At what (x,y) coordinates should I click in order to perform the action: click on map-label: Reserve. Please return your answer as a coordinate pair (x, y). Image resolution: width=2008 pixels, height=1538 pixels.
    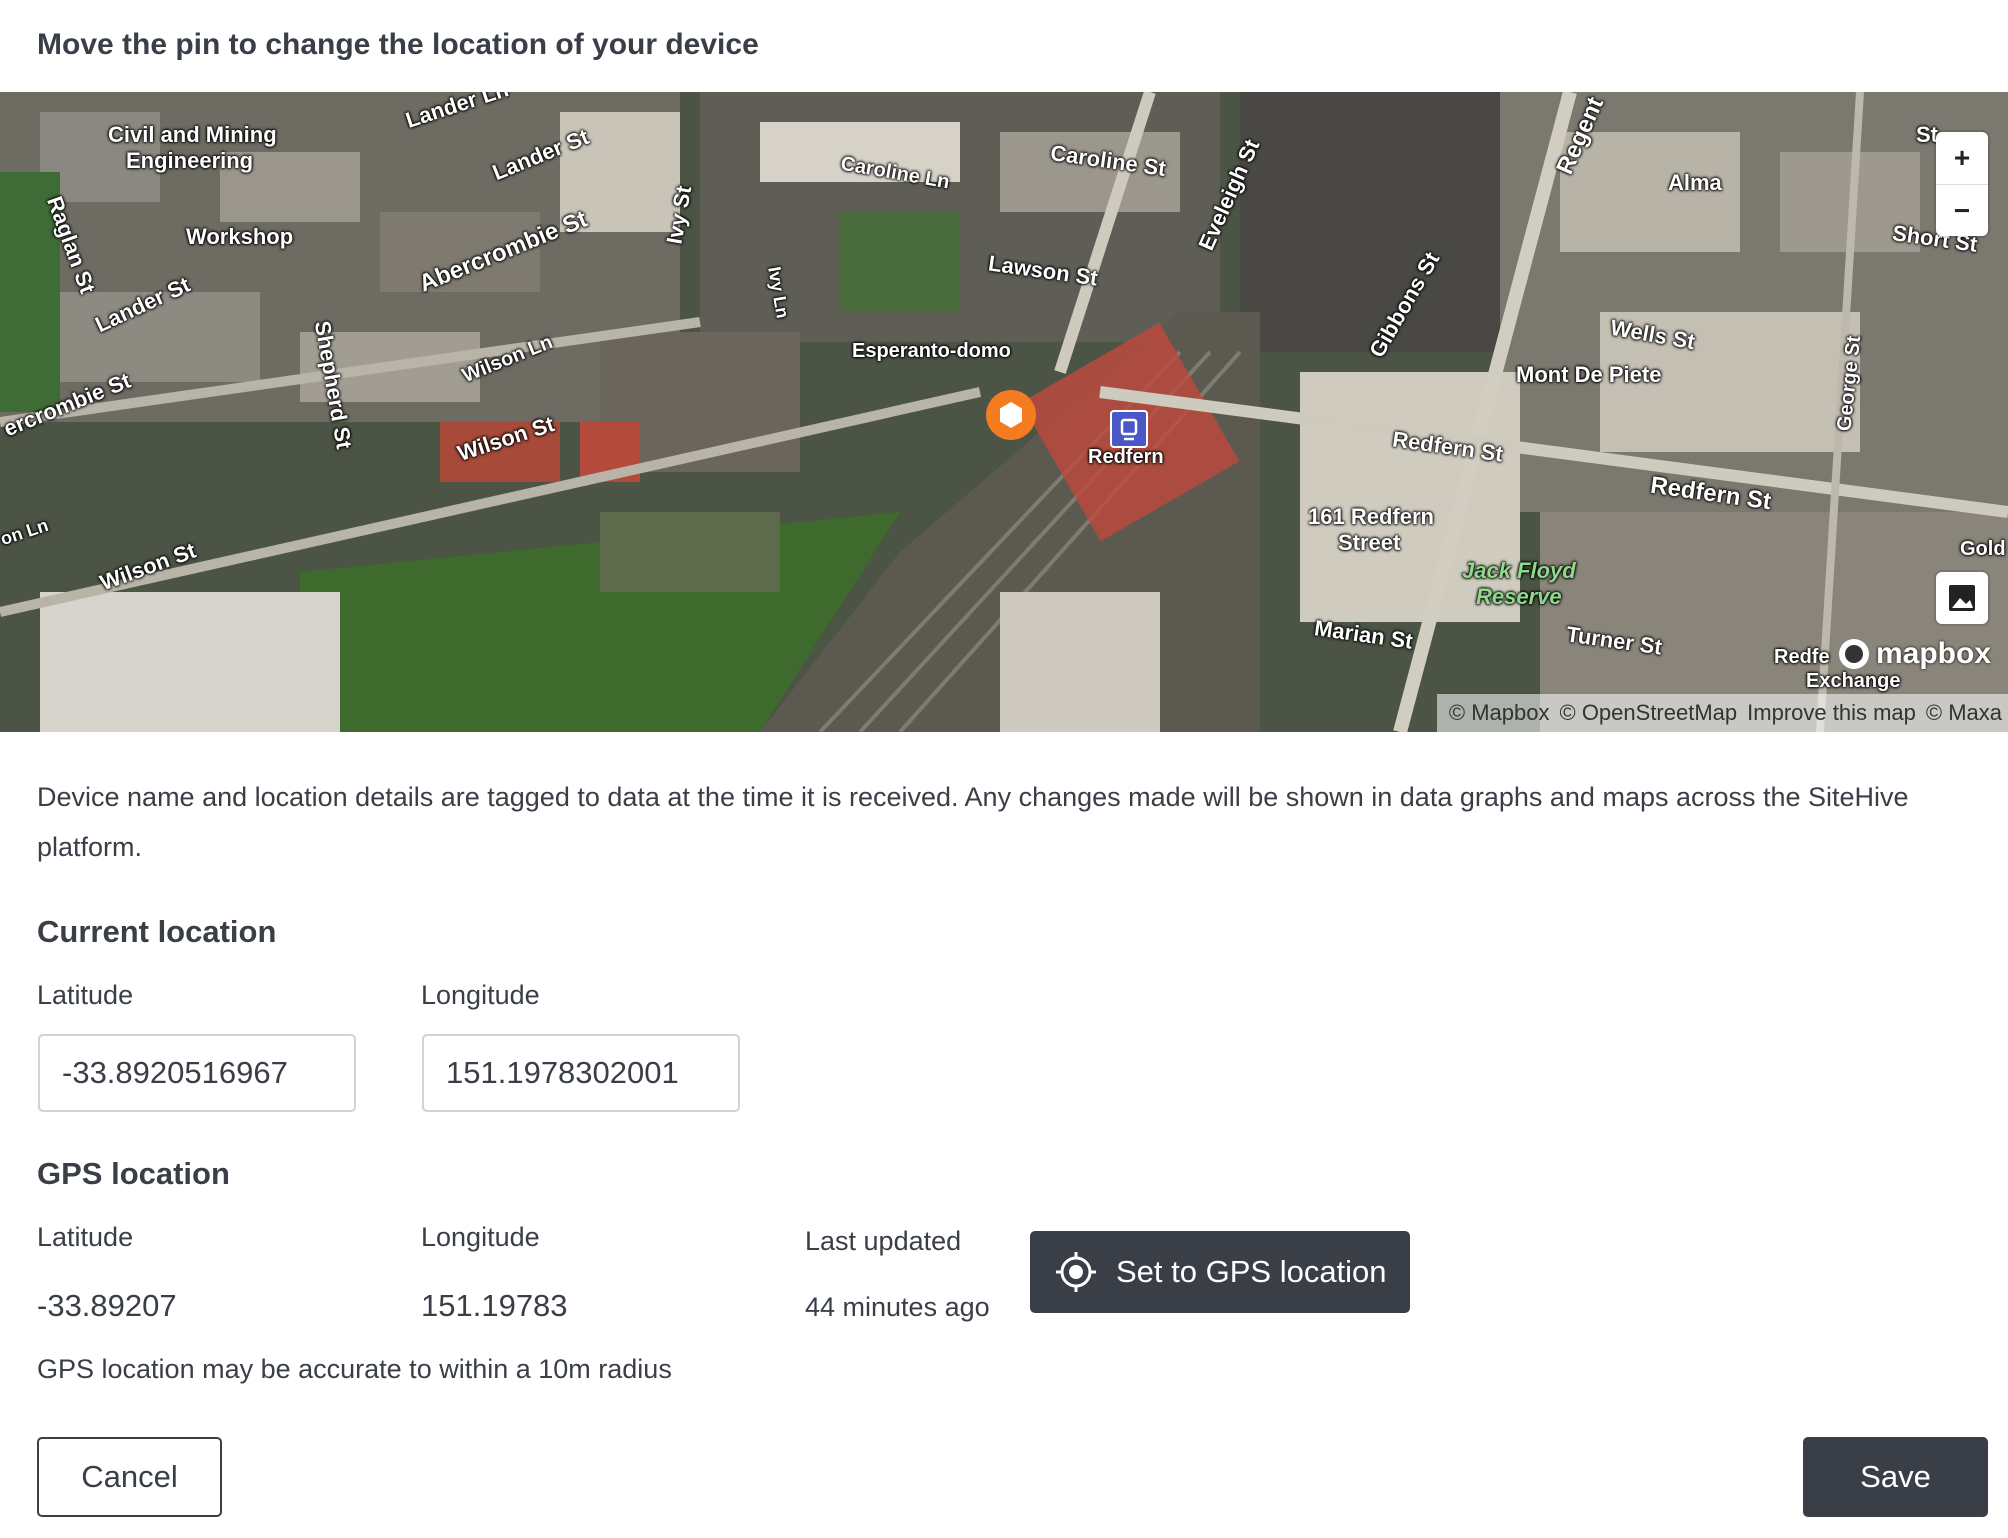
    Looking at the image, I should click on (1519, 596).